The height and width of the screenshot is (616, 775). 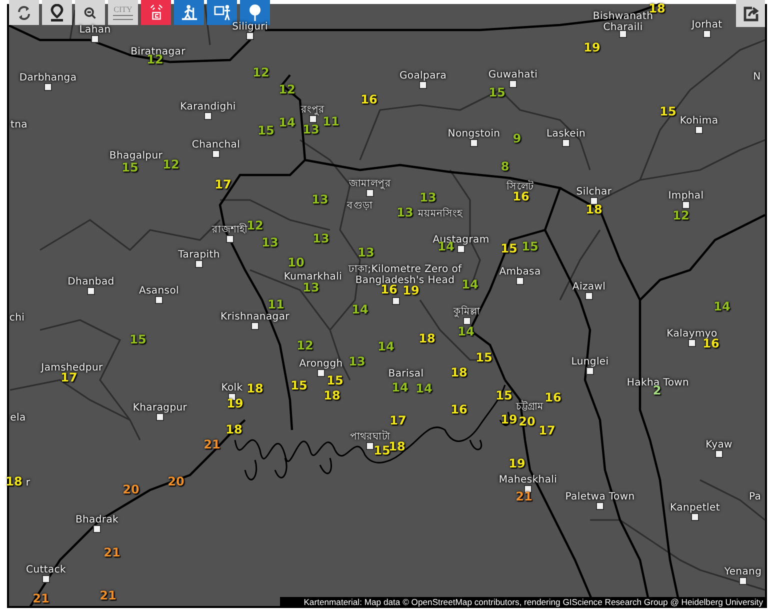 I want to click on city-label: Kharagpur, so click(x=160, y=408).